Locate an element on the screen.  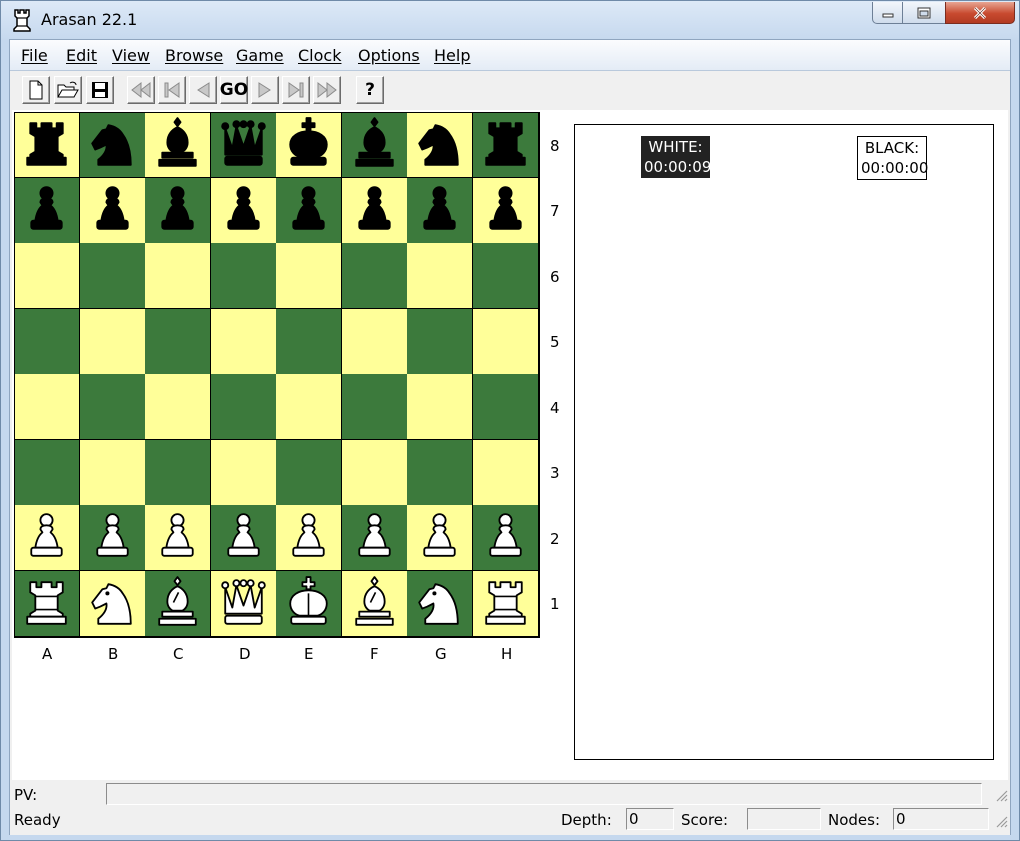
square-a5 is located at coordinates (47, 341).